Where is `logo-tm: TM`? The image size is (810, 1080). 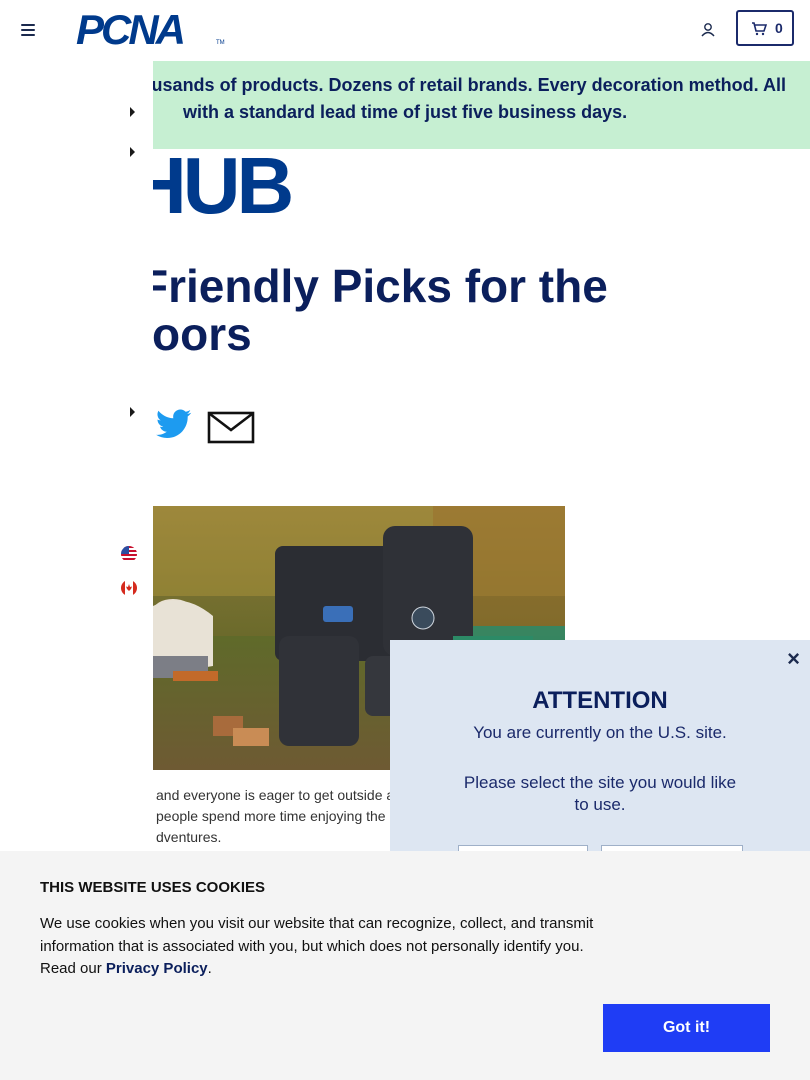 logo-tm: TM is located at coordinates (220, 43).